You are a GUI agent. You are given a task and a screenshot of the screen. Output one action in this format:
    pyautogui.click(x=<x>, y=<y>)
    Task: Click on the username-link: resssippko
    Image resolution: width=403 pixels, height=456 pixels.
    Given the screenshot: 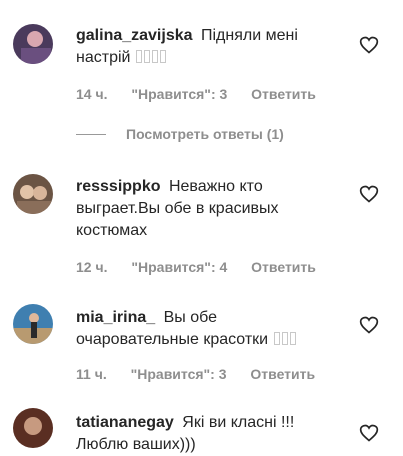 What is the action you would take?
    pyautogui.click(x=118, y=186)
    